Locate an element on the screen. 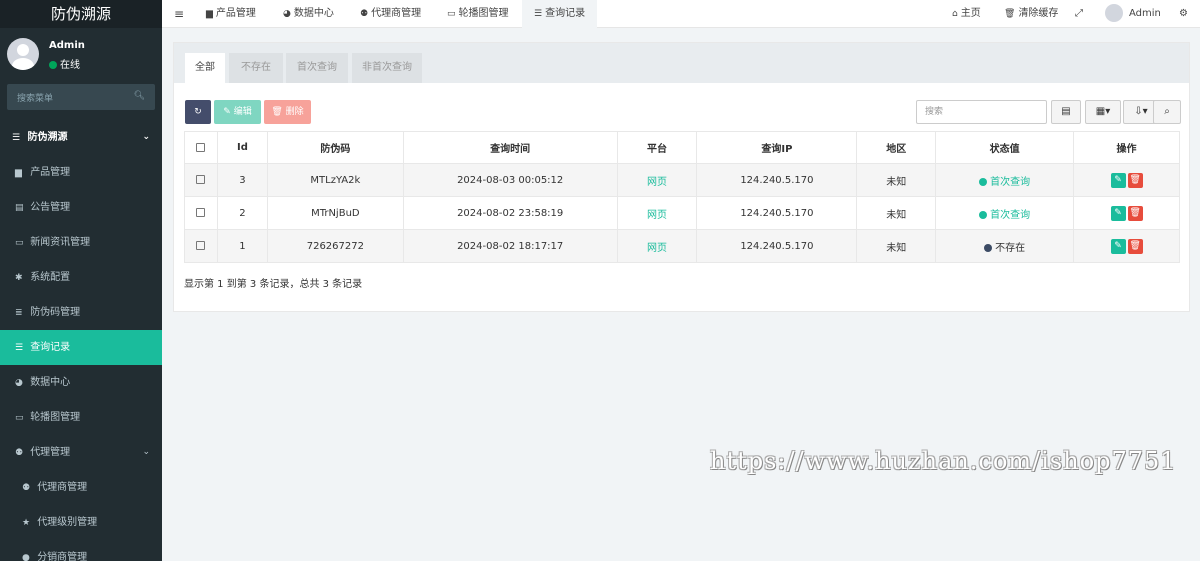 The height and width of the screenshot is (561, 1200). sidebar-item-label: 代理级别管理 is located at coordinates (67, 522).